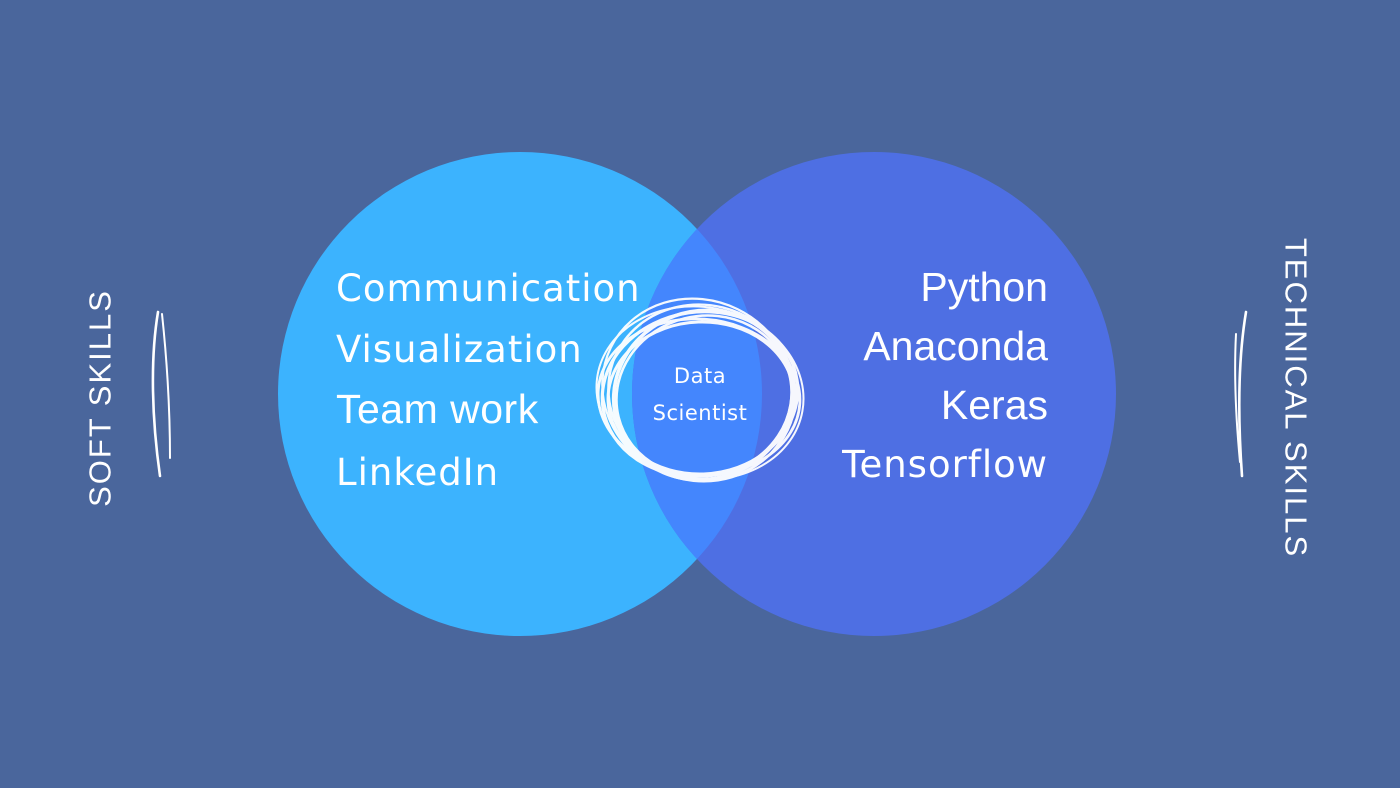 Image resolution: width=1400 pixels, height=788 pixels. What do you see at coordinates (437, 409) in the screenshot?
I see `soft-skill-team-work: Team work` at bounding box center [437, 409].